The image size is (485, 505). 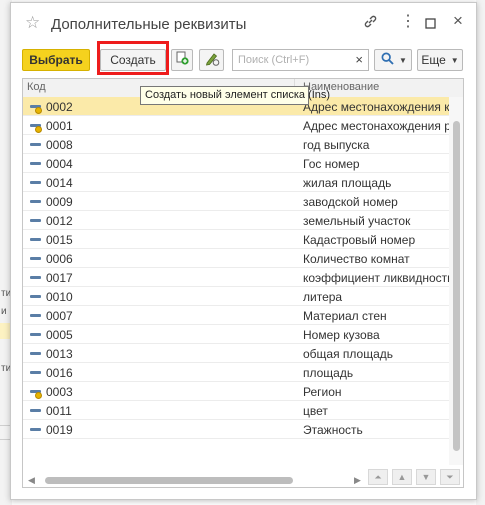 What do you see at coordinates (433, 60) in the screenshot?
I see `more-actions-label: Еще` at bounding box center [433, 60].